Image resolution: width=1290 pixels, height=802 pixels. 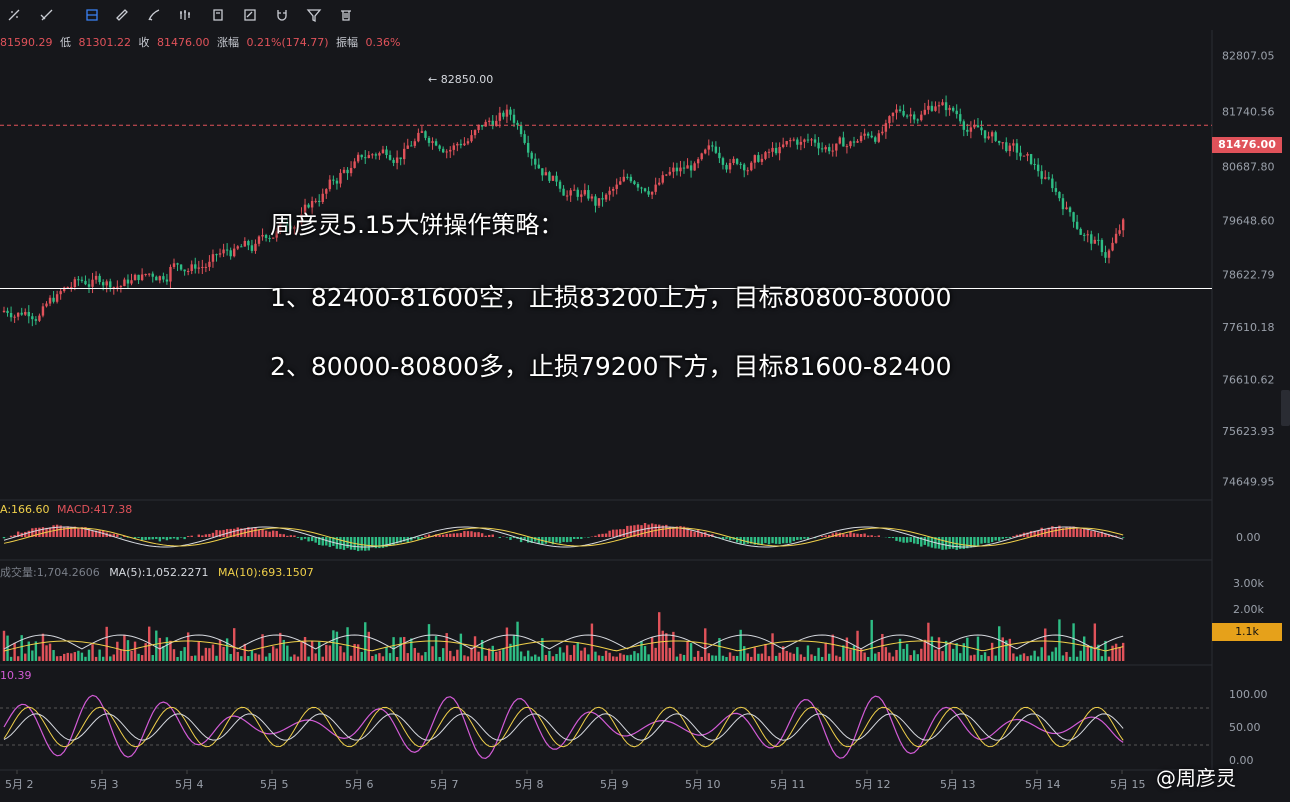 I want to click on brush-icon, so click(x=154, y=15).